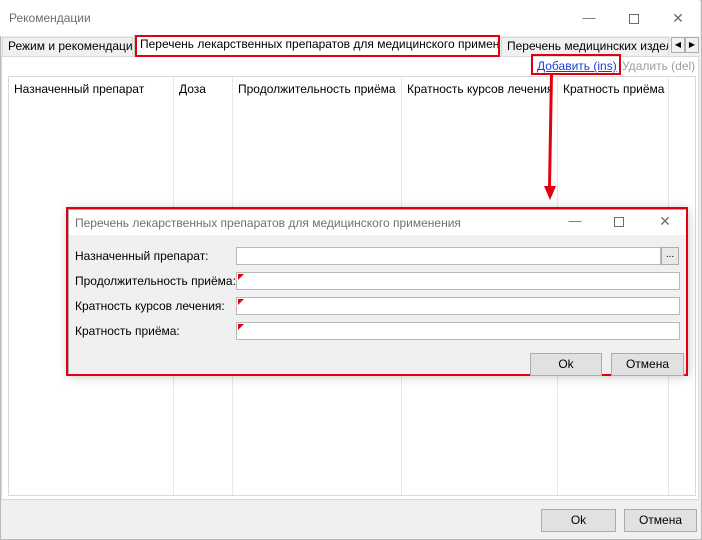 The width and height of the screenshot is (702, 540). I want to click on course-frequency-field, so click(458, 306).